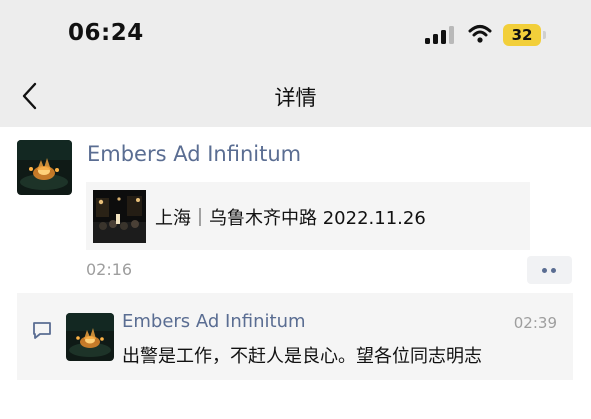 Image resolution: width=591 pixels, height=419 pixels. I want to click on cellular-signal-icon, so click(441, 35).